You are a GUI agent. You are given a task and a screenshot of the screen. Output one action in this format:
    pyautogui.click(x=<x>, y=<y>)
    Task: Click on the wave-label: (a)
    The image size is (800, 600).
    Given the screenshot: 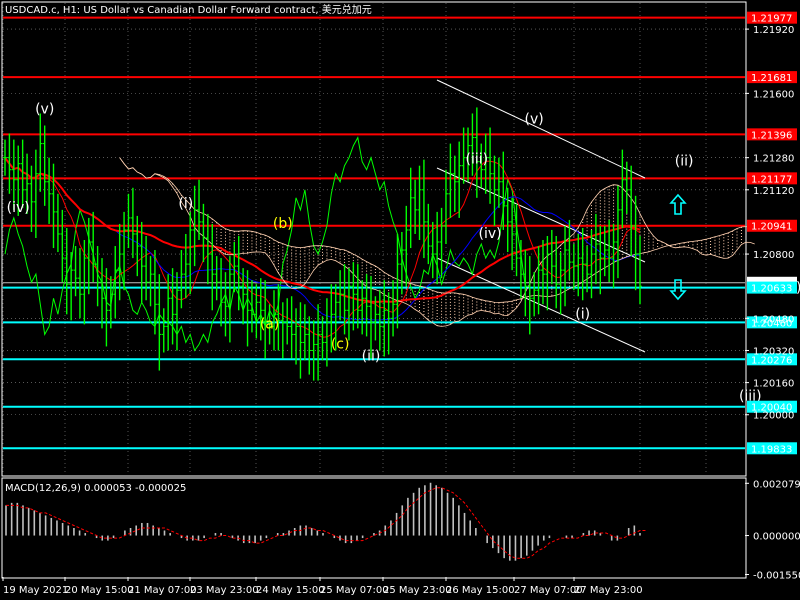 What is the action you would take?
    pyautogui.click(x=270, y=324)
    